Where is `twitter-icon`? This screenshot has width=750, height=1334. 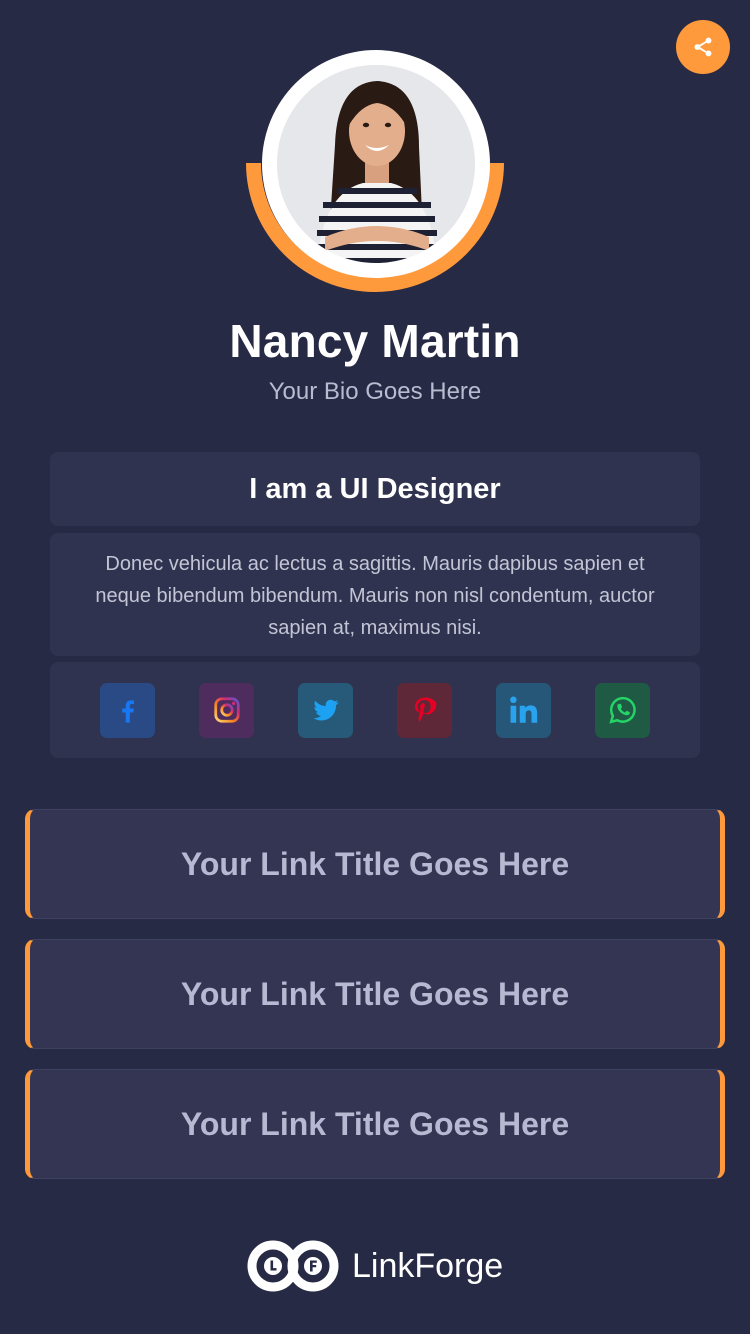
twitter-icon is located at coordinates (325, 710).